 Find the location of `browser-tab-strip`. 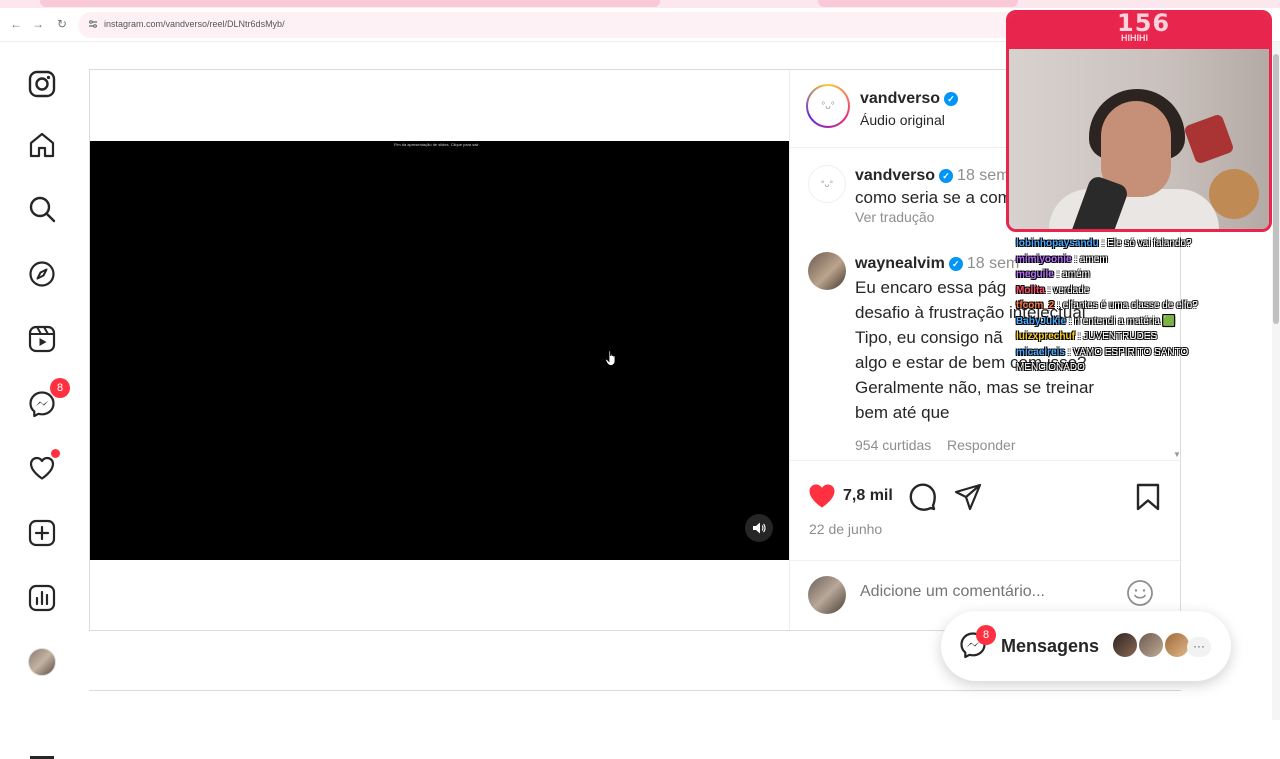

browser-tab-strip is located at coordinates (640, 4).